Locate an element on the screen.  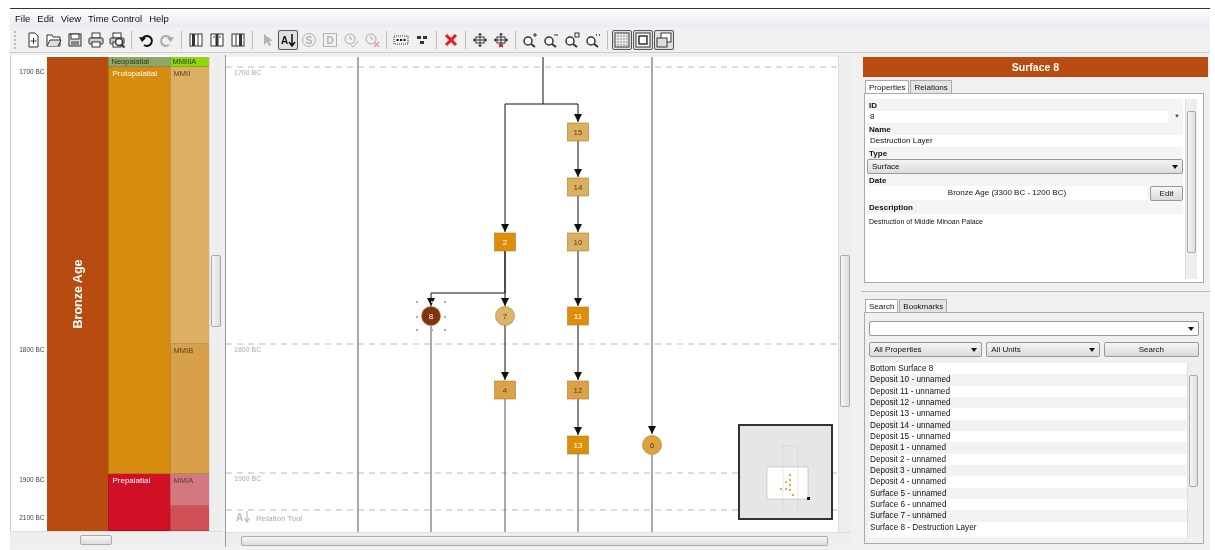
windows-icon is located at coordinates (664, 39).